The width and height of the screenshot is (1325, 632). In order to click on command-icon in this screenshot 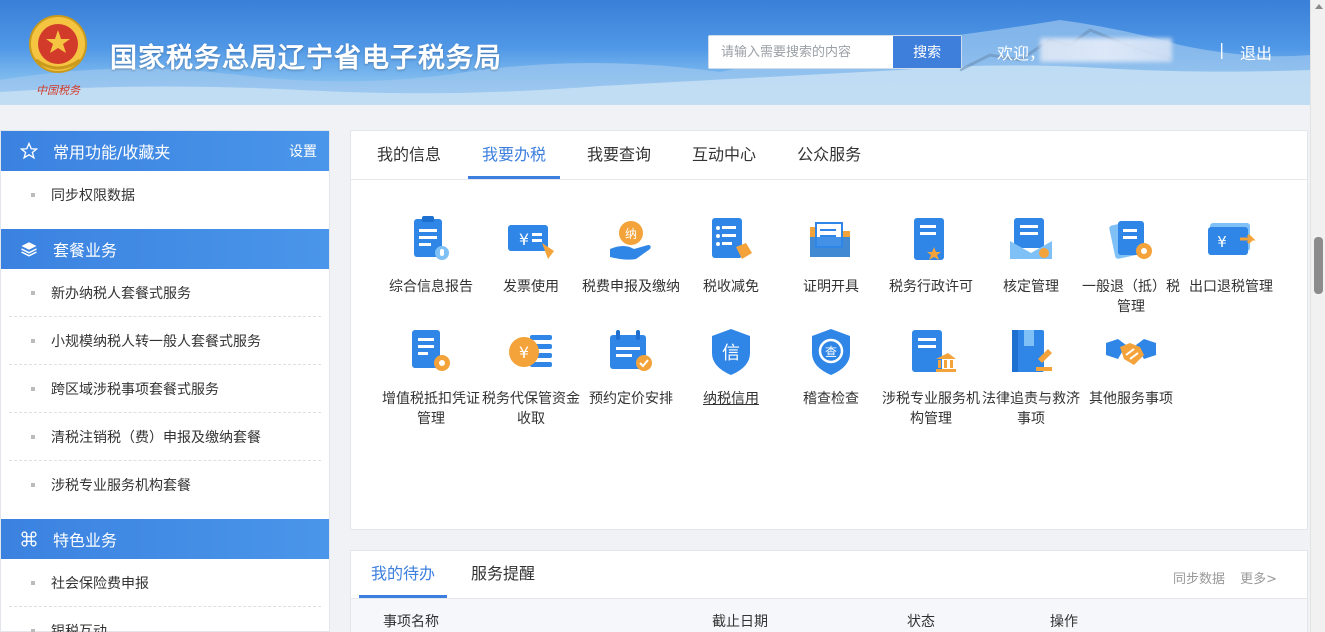, I will do `click(29, 539)`.